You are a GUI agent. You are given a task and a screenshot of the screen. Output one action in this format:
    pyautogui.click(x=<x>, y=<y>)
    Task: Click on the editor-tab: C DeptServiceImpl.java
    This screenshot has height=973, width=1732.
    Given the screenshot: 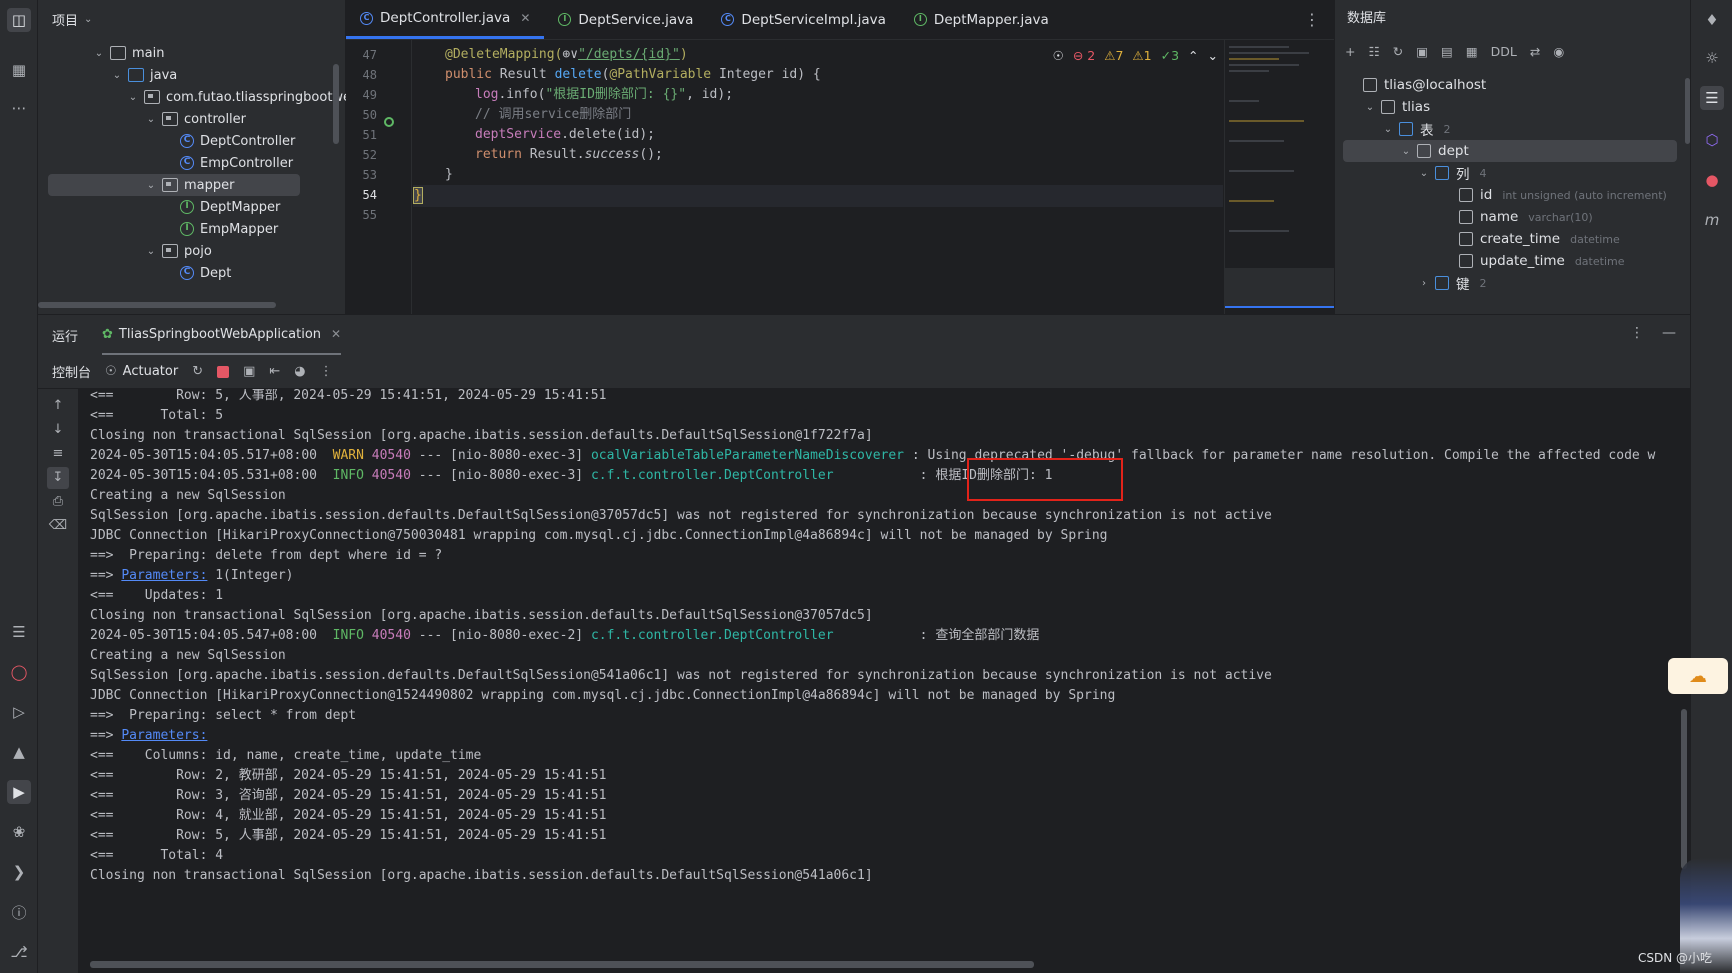 What is the action you would take?
    pyautogui.click(x=803, y=19)
    